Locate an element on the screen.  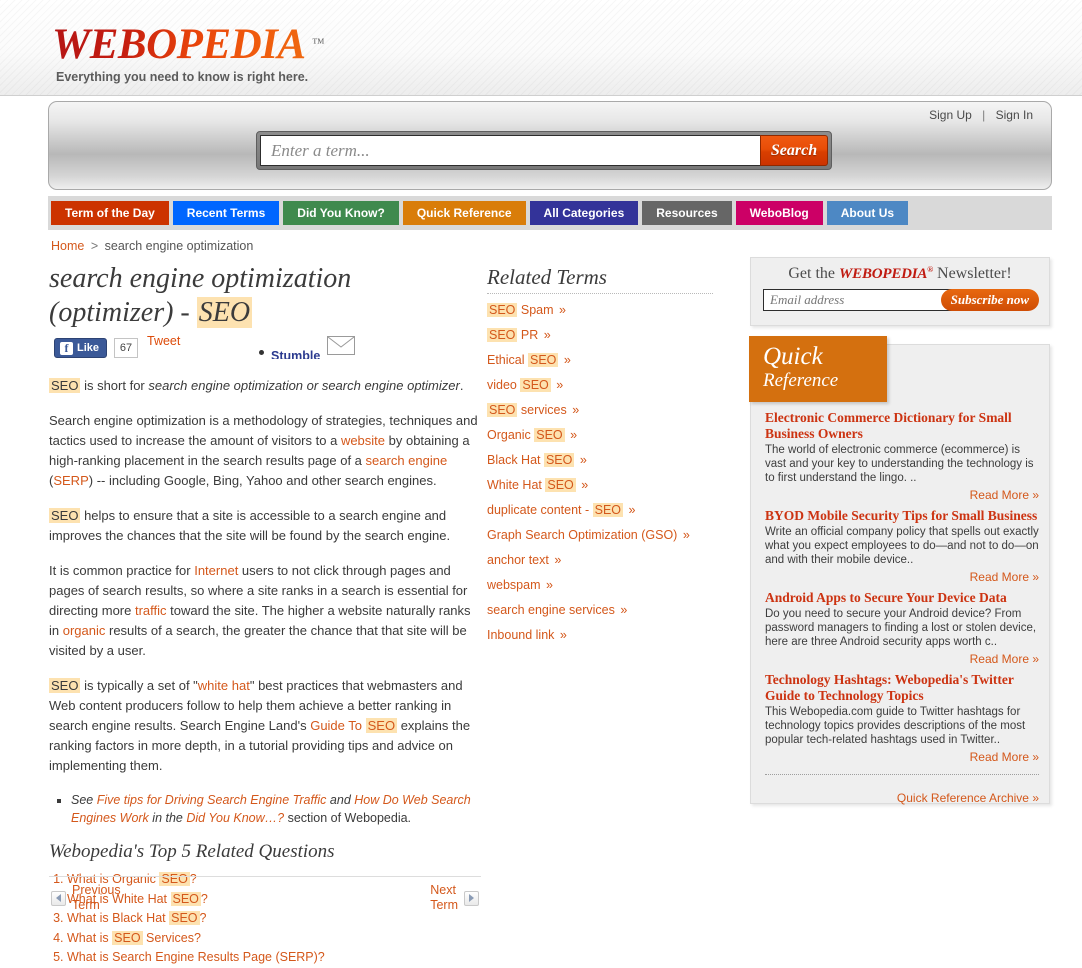
search-button: Search is located at coordinates (794, 150).